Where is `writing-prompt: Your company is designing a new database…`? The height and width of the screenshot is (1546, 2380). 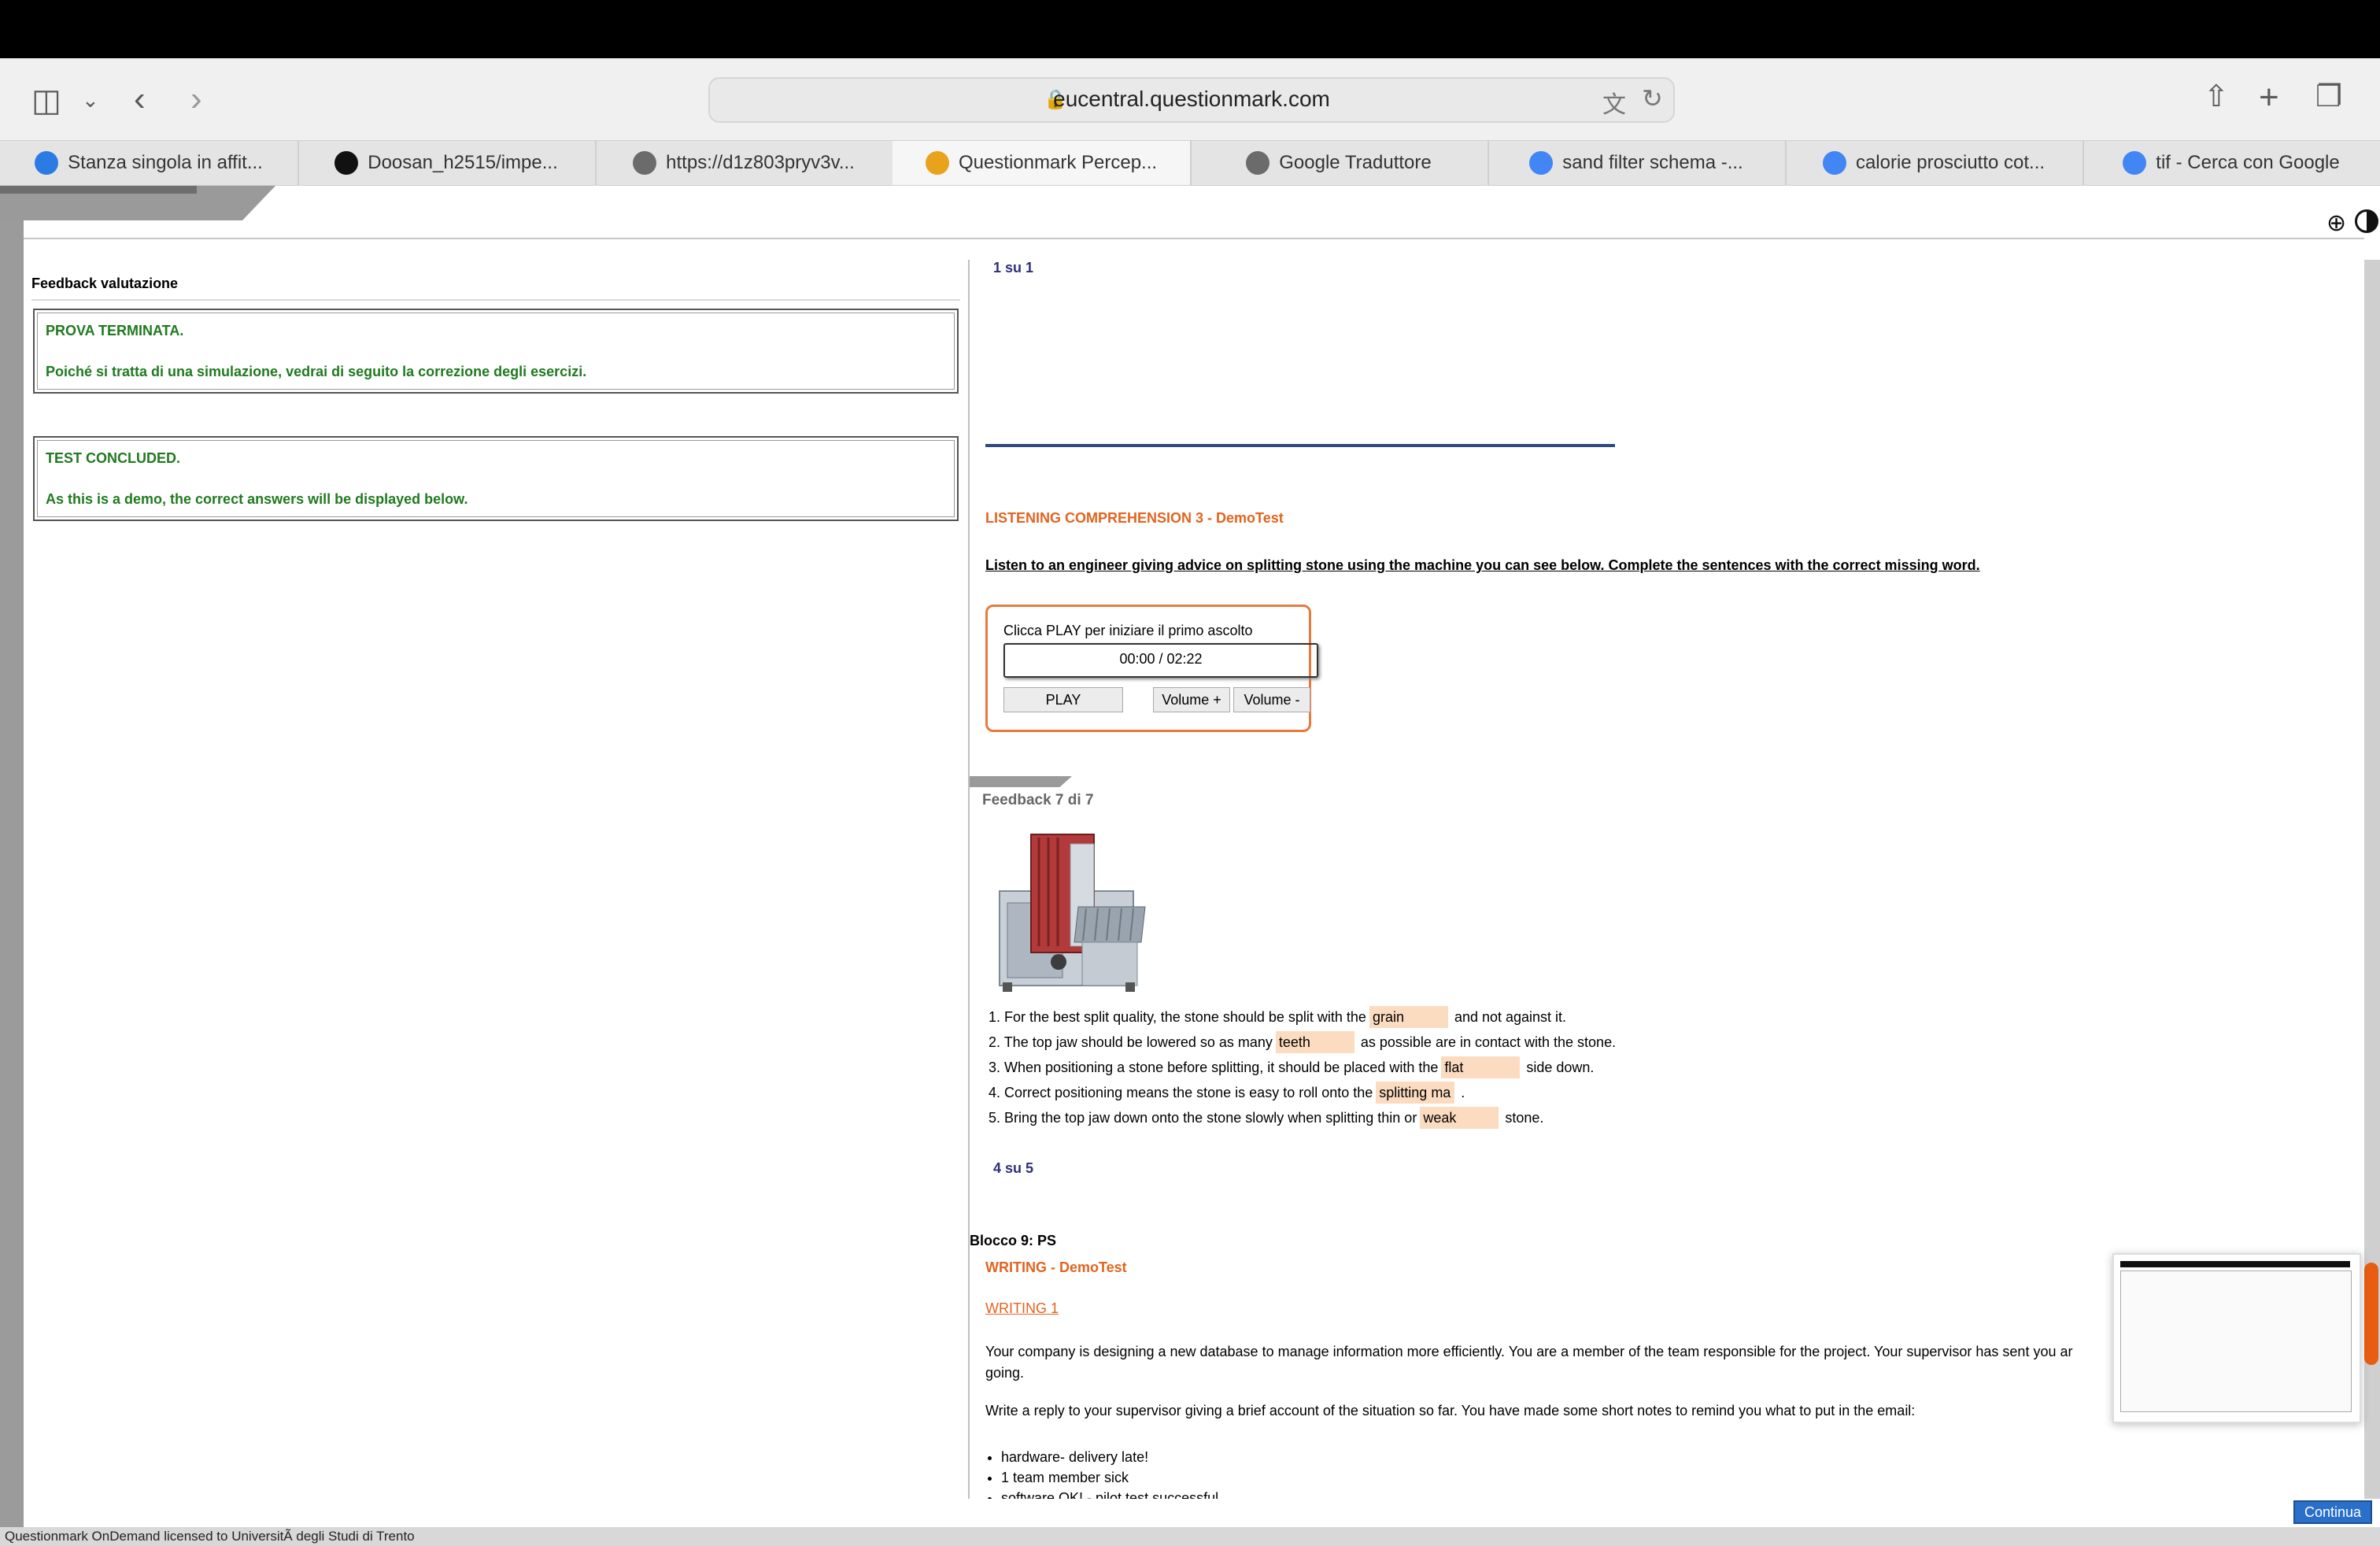
writing-prompt: Your company is designing a new database… is located at coordinates (1529, 1362).